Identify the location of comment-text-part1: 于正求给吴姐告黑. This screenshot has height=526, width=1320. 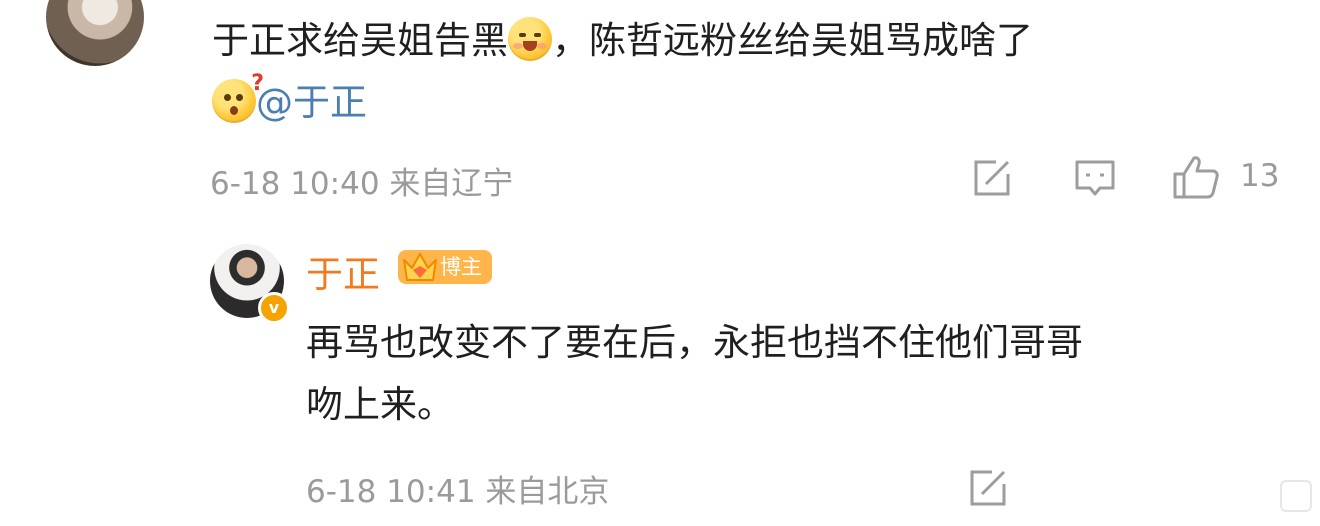
(360, 40).